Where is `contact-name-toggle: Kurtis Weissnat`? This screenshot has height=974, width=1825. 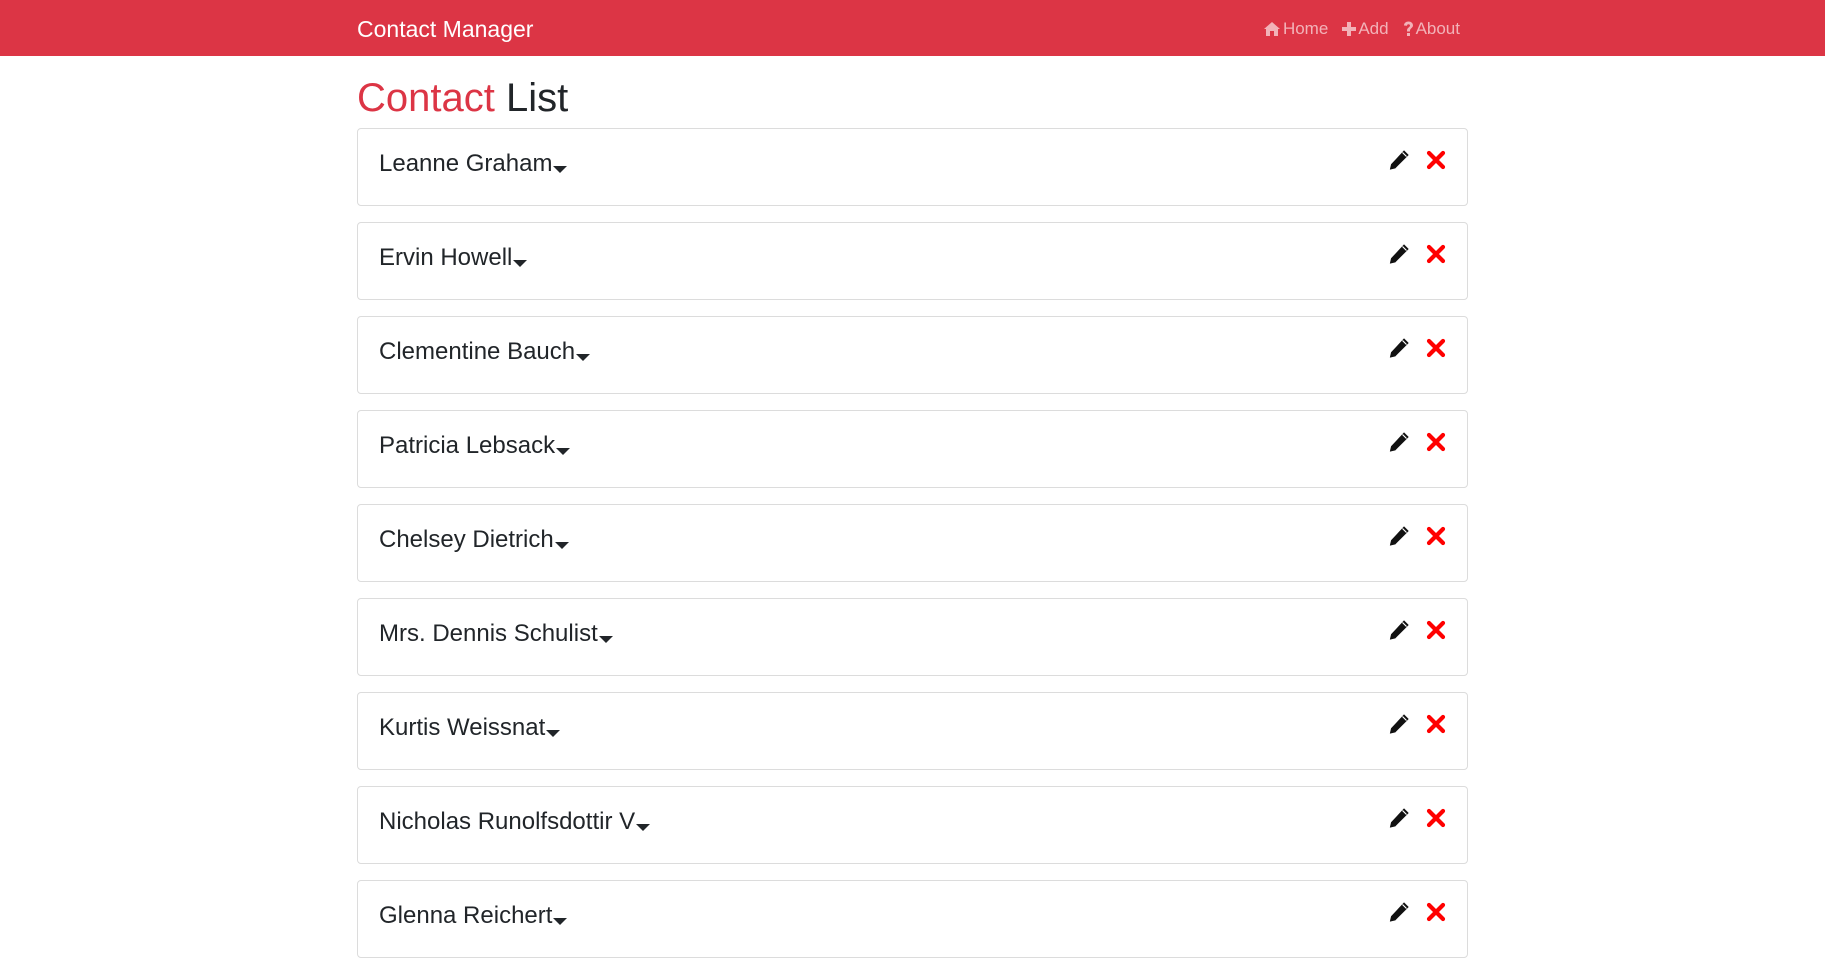
contact-name-toggle: Kurtis Weissnat is located at coordinates (470, 728).